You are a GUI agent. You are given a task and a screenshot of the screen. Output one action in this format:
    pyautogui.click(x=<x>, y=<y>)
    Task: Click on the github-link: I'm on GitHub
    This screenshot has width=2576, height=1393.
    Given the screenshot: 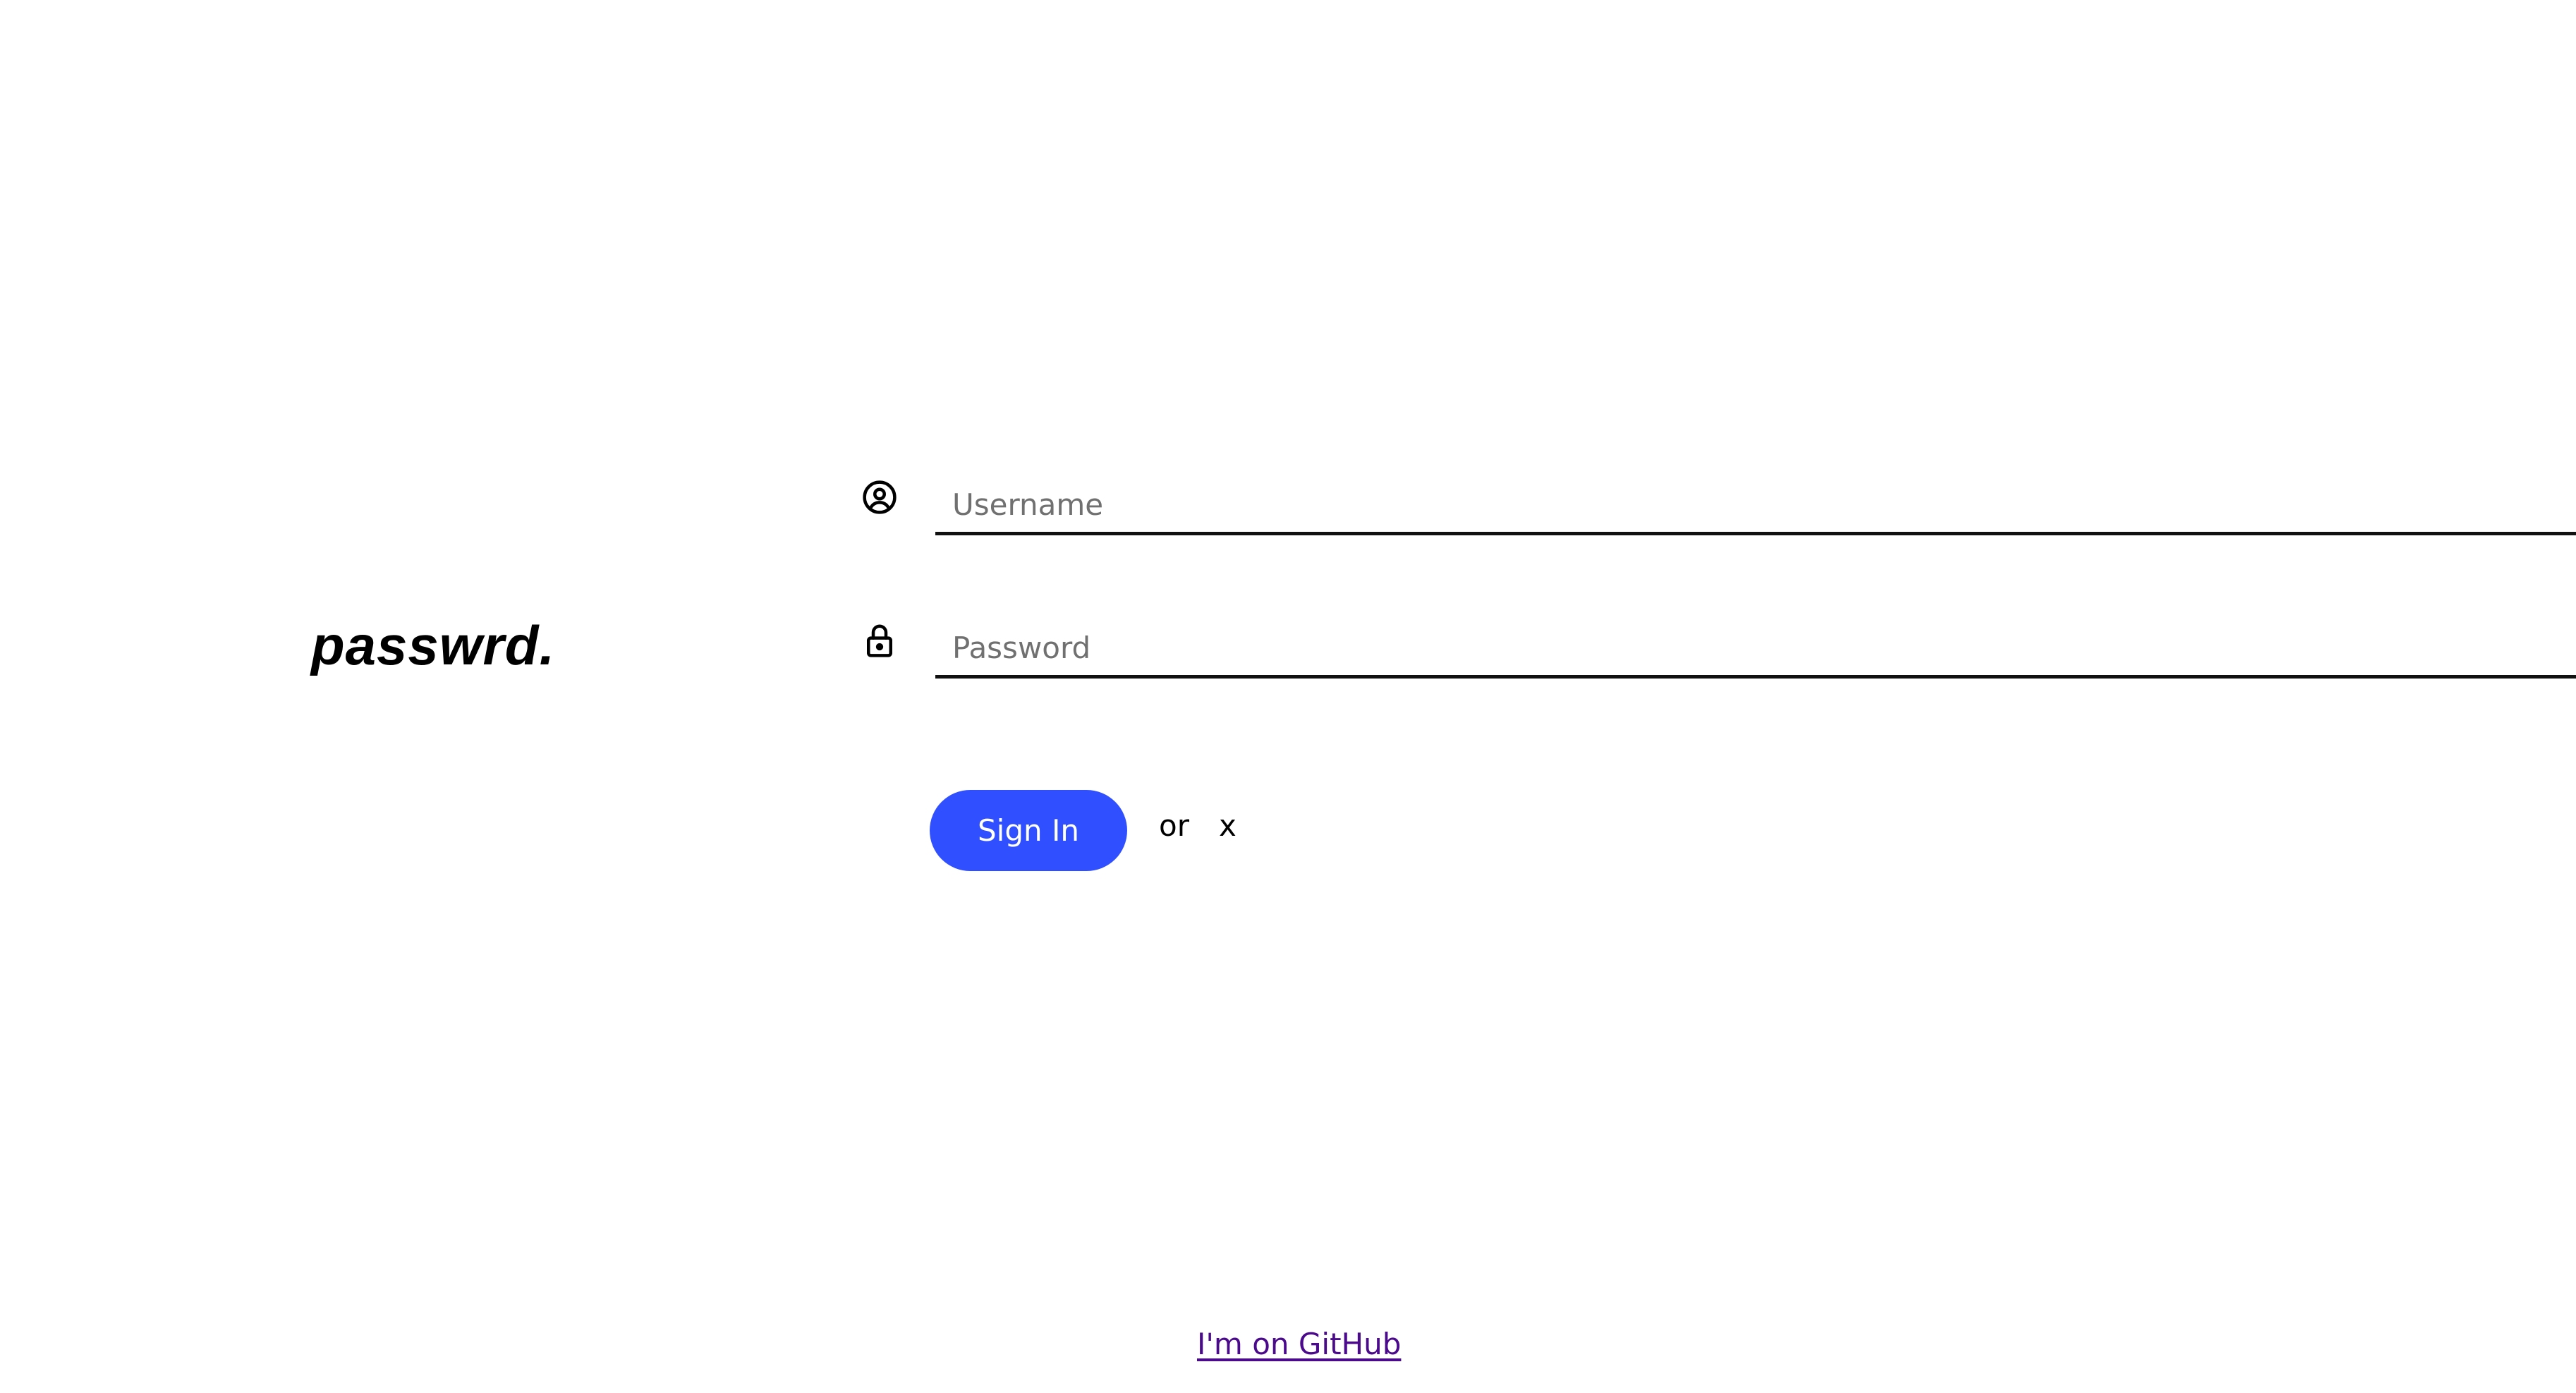 What is the action you would take?
    pyautogui.click(x=1299, y=1344)
    